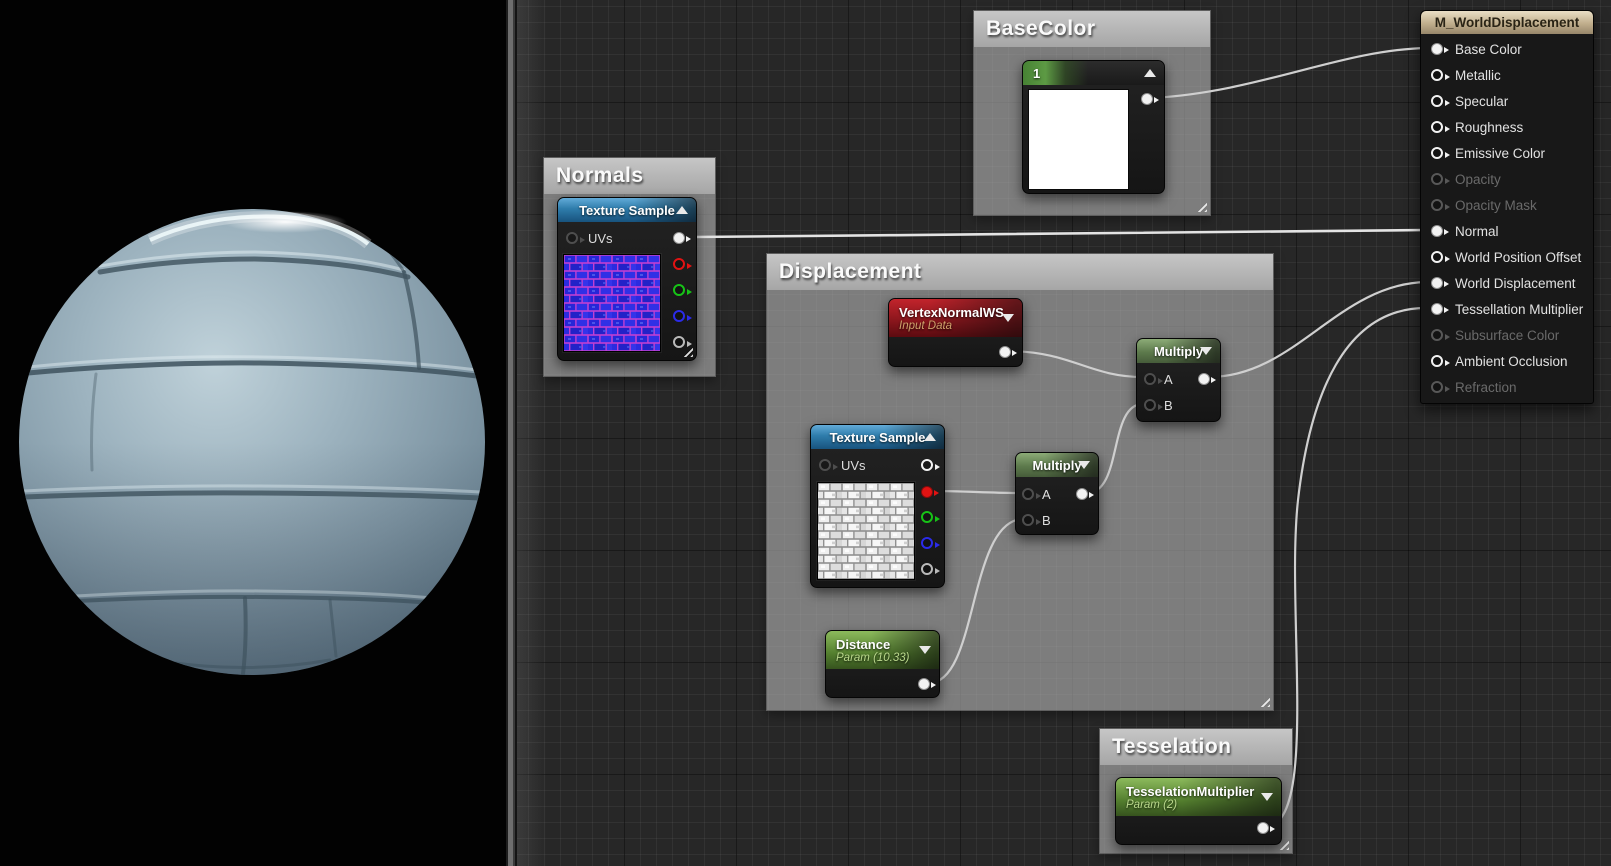 This screenshot has width=1611, height=866. What do you see at coordinates (1196, 747) in the screenshot?
I see `comment-tesselation-header: Tesselation` at bounding box center [1196, 747].